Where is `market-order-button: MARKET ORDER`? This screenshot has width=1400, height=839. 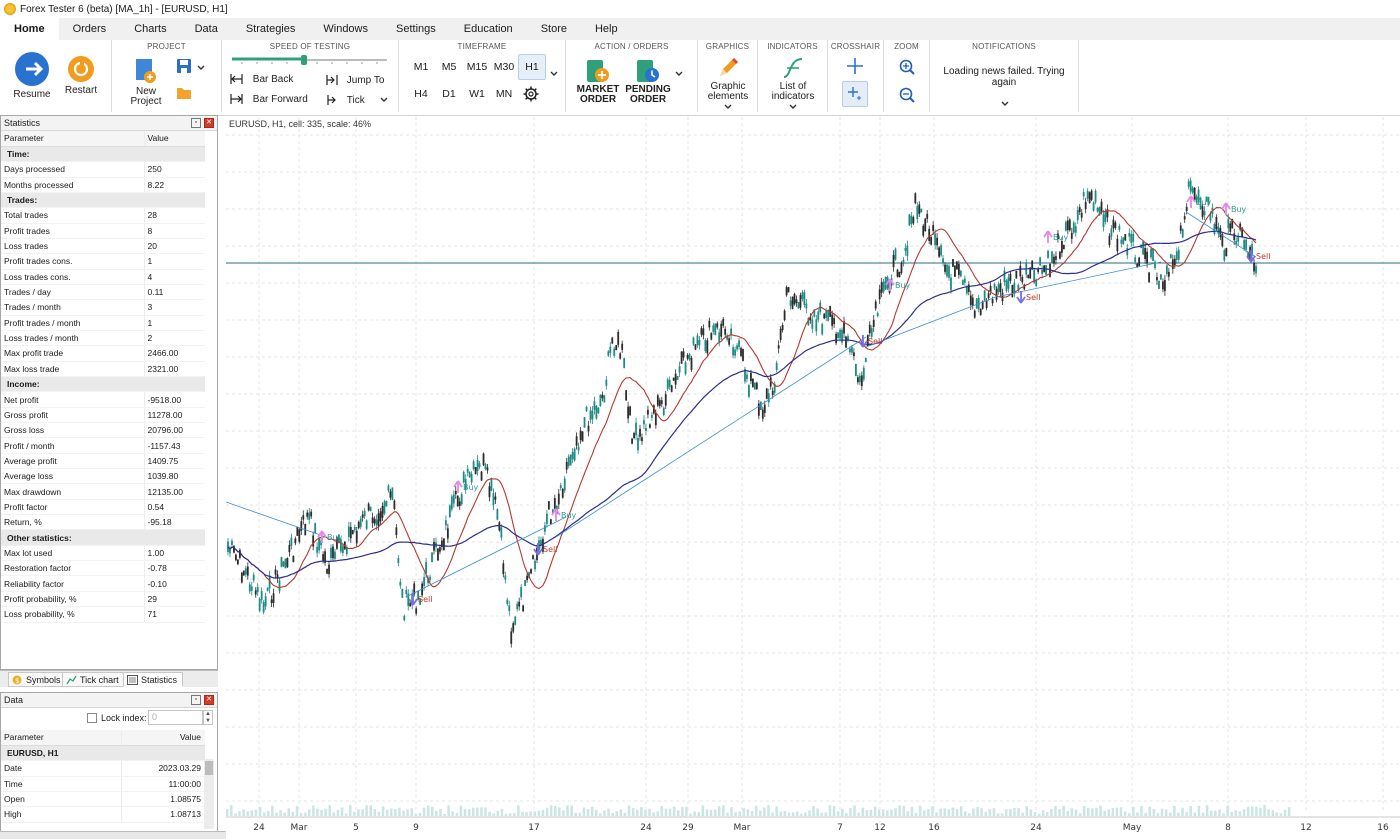
market-order-button: MARKET ORDER is located at coordinates (598, 81).